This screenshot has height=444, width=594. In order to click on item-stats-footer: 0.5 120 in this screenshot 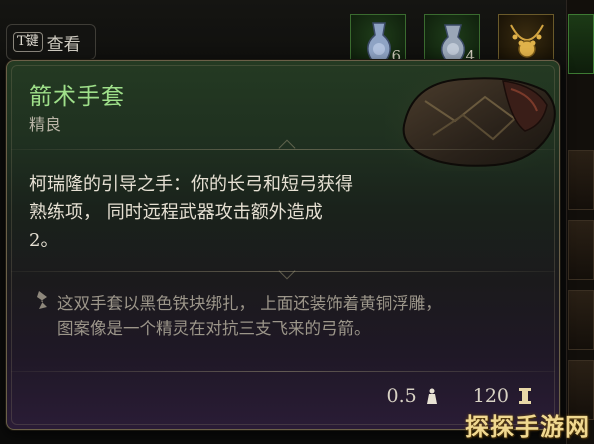, I will do `click(460, 396)`.